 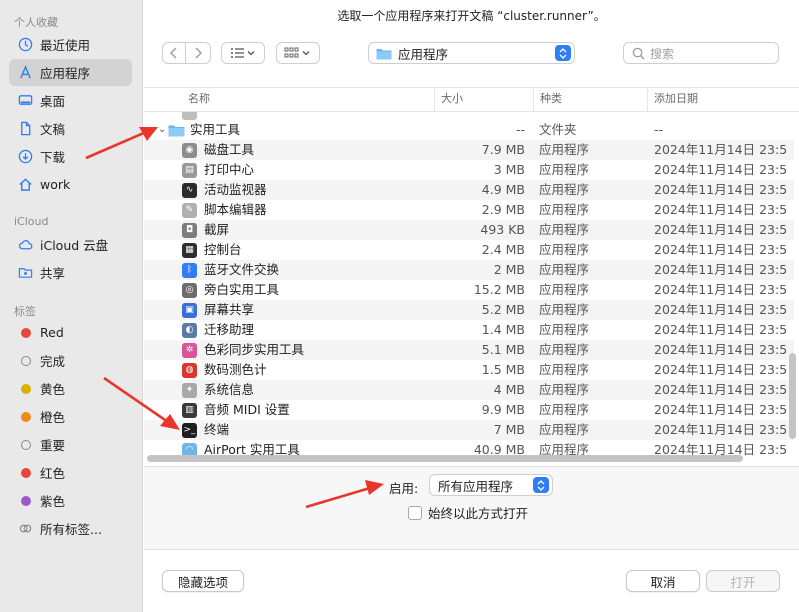 What do you see at coordinates (469, 190) in the screenshot?
I see `table-row: ∿ 活动监视器 4.9 MB 应用程序 2024年11月14日 23:5` at bounding box center [469, 190].